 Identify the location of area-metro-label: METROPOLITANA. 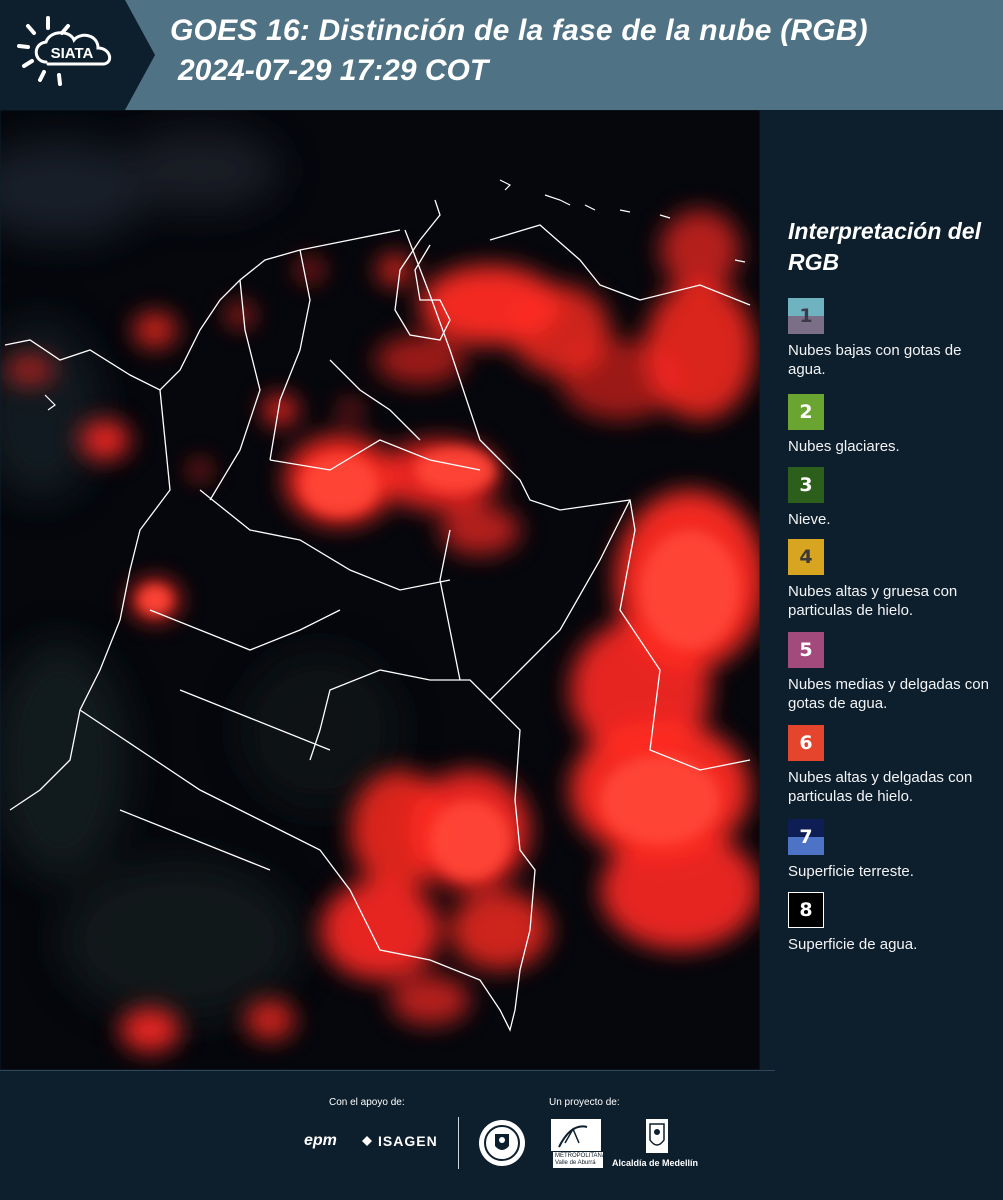
(580, 1156).